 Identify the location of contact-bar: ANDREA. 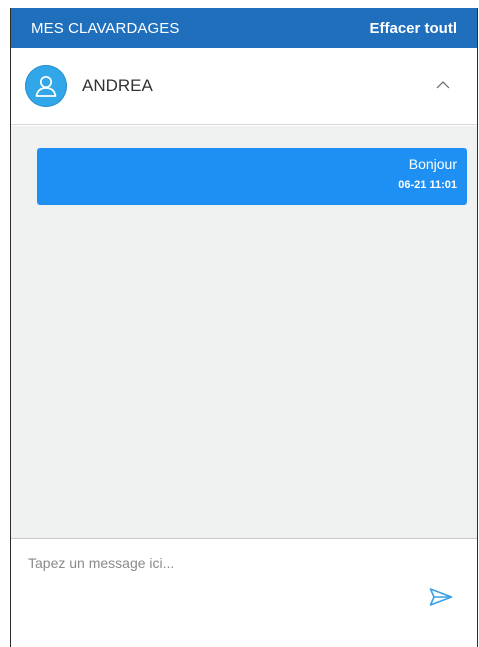
(244, 86).